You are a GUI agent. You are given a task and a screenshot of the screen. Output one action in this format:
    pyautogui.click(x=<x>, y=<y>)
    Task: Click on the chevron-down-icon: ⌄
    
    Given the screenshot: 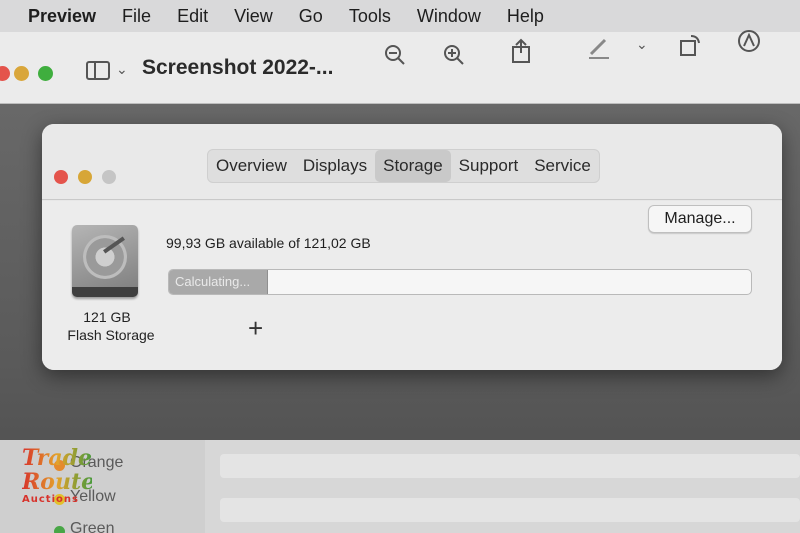 What is the action you would take?
    pyautogui.click(x=122, y=69)
    